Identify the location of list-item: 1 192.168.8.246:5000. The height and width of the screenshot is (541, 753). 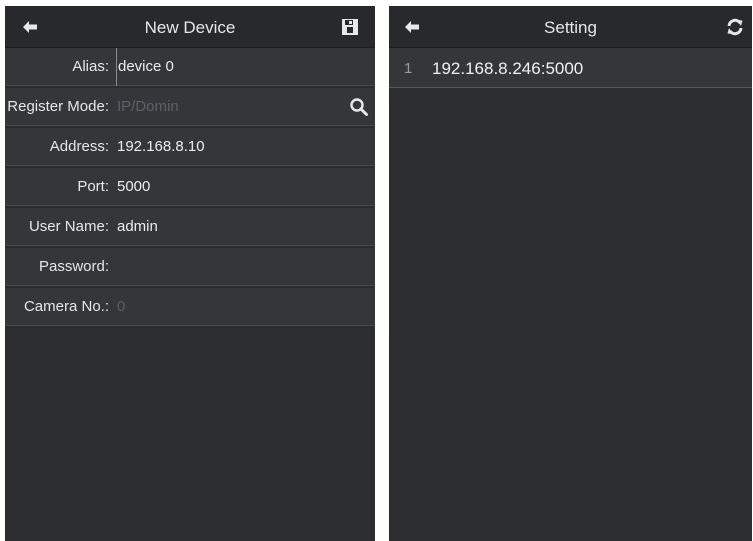
(570, 68).